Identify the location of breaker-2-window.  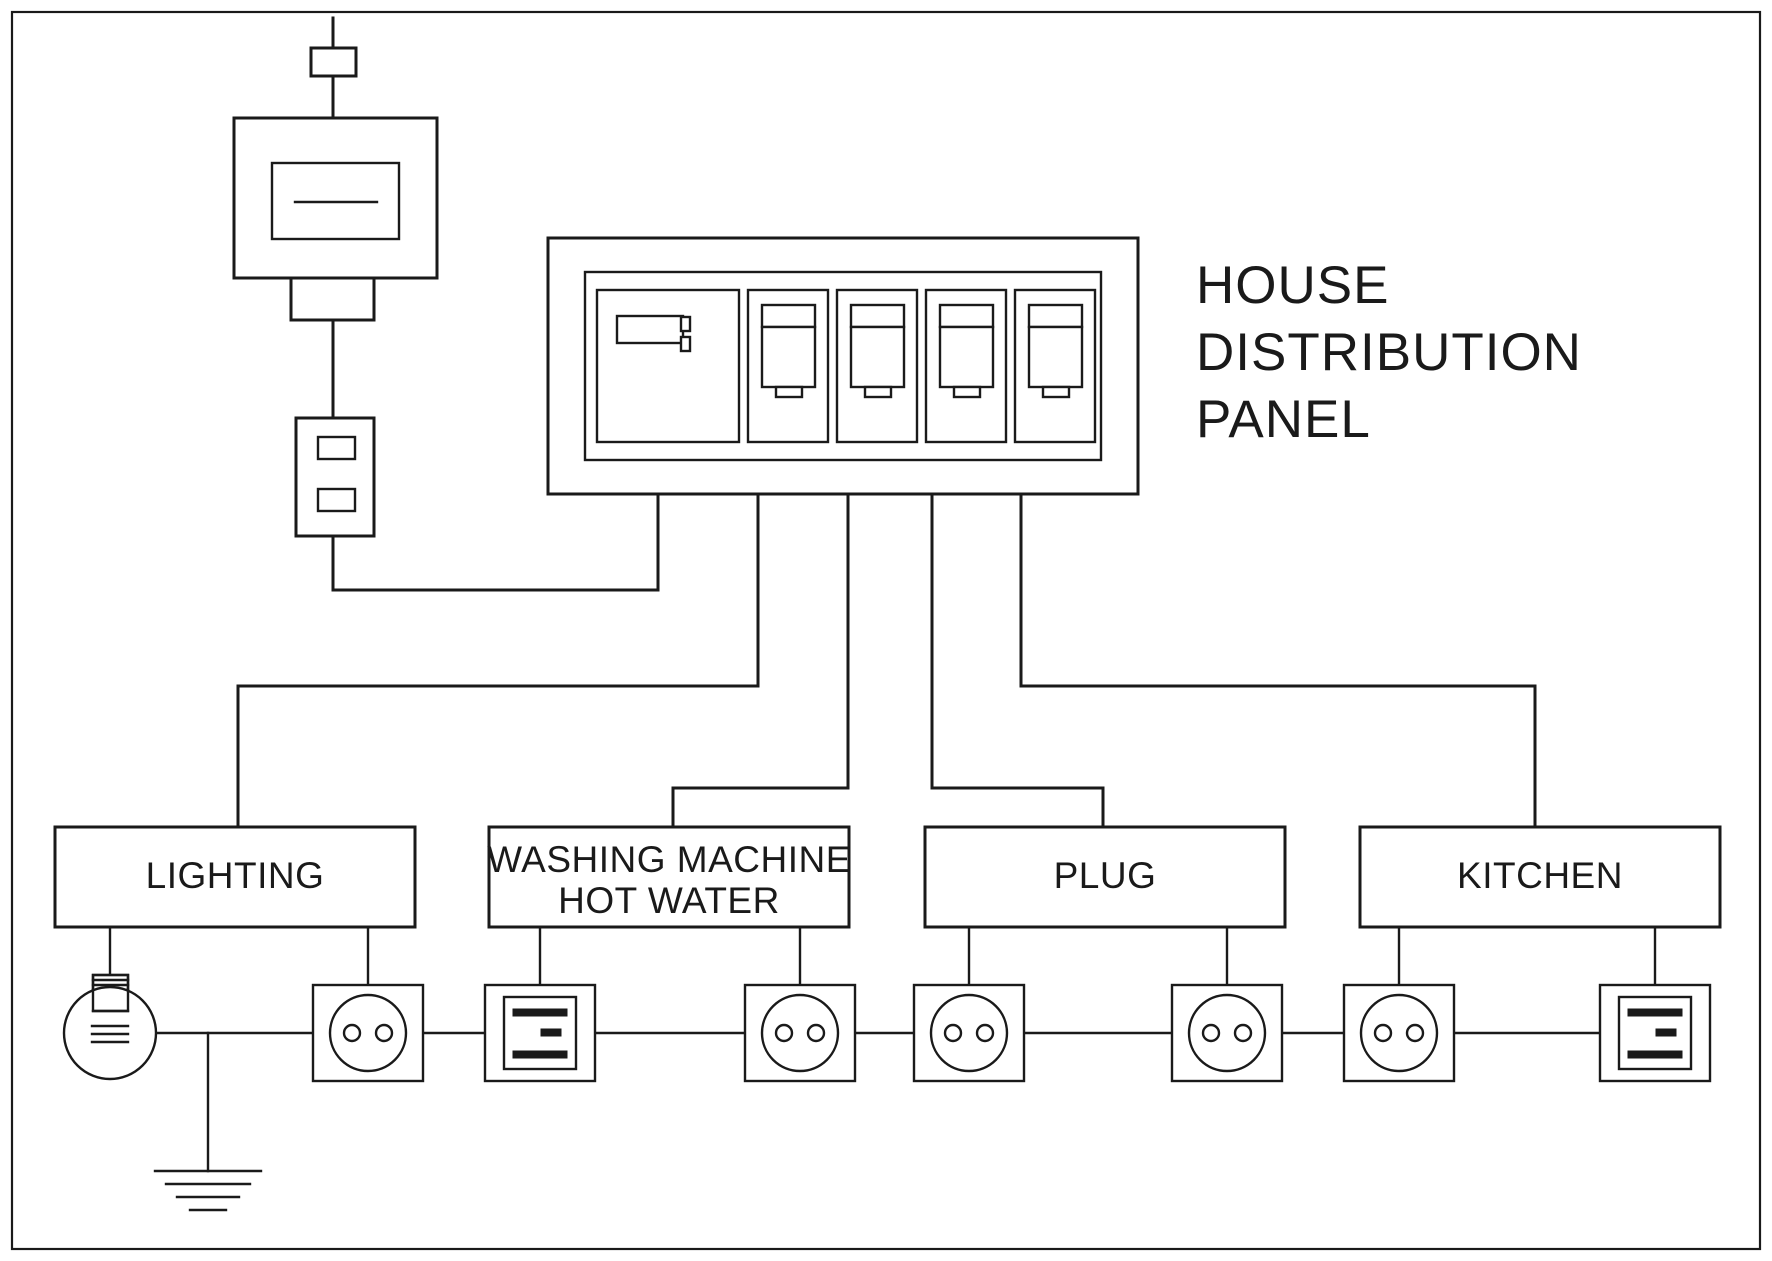
(877, 357).